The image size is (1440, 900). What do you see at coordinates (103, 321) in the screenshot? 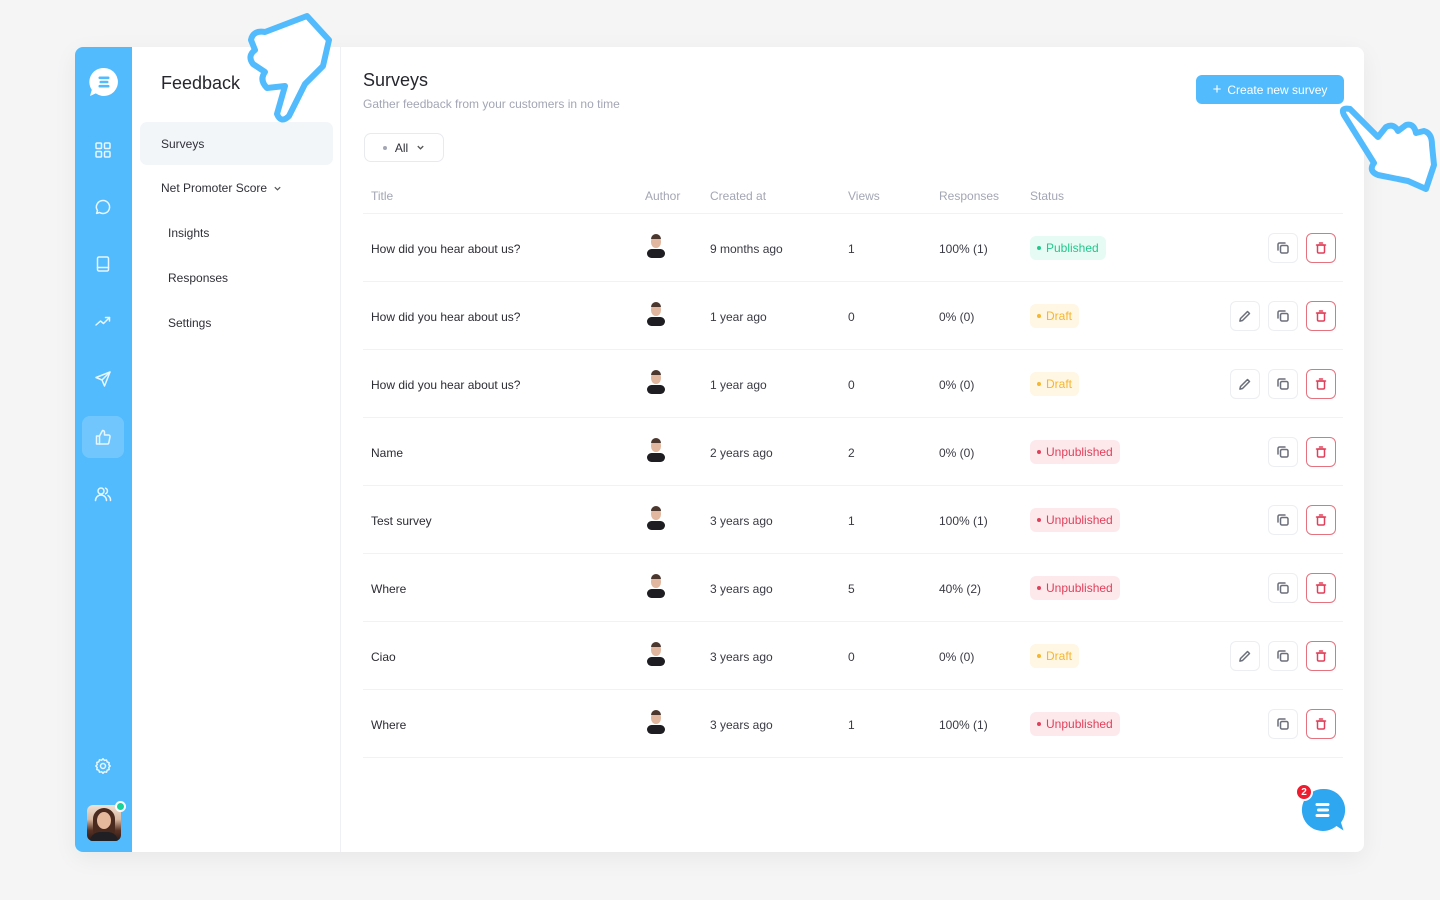
I see `trending-icon` at bounding box center [103, 321].